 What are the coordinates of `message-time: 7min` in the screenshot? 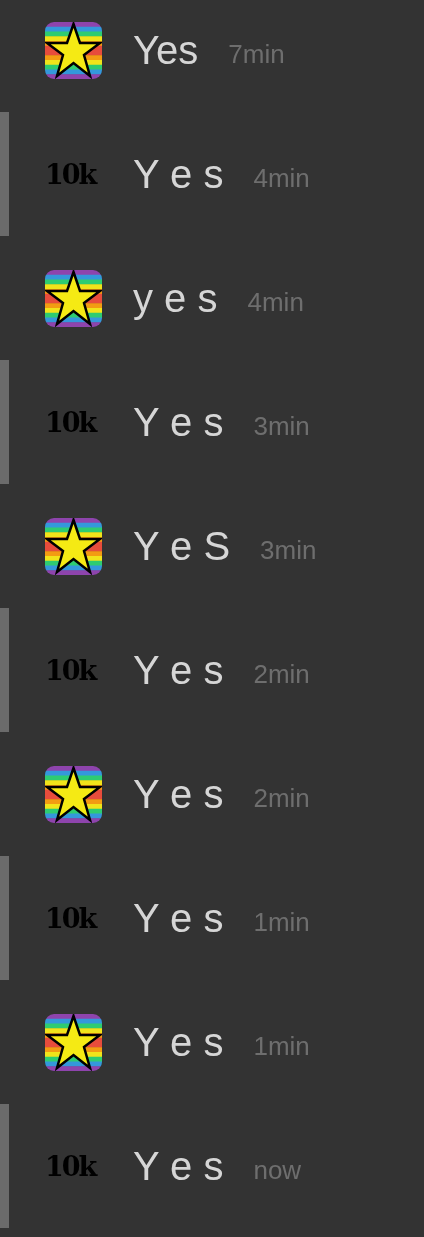 It's located at (256, 54).